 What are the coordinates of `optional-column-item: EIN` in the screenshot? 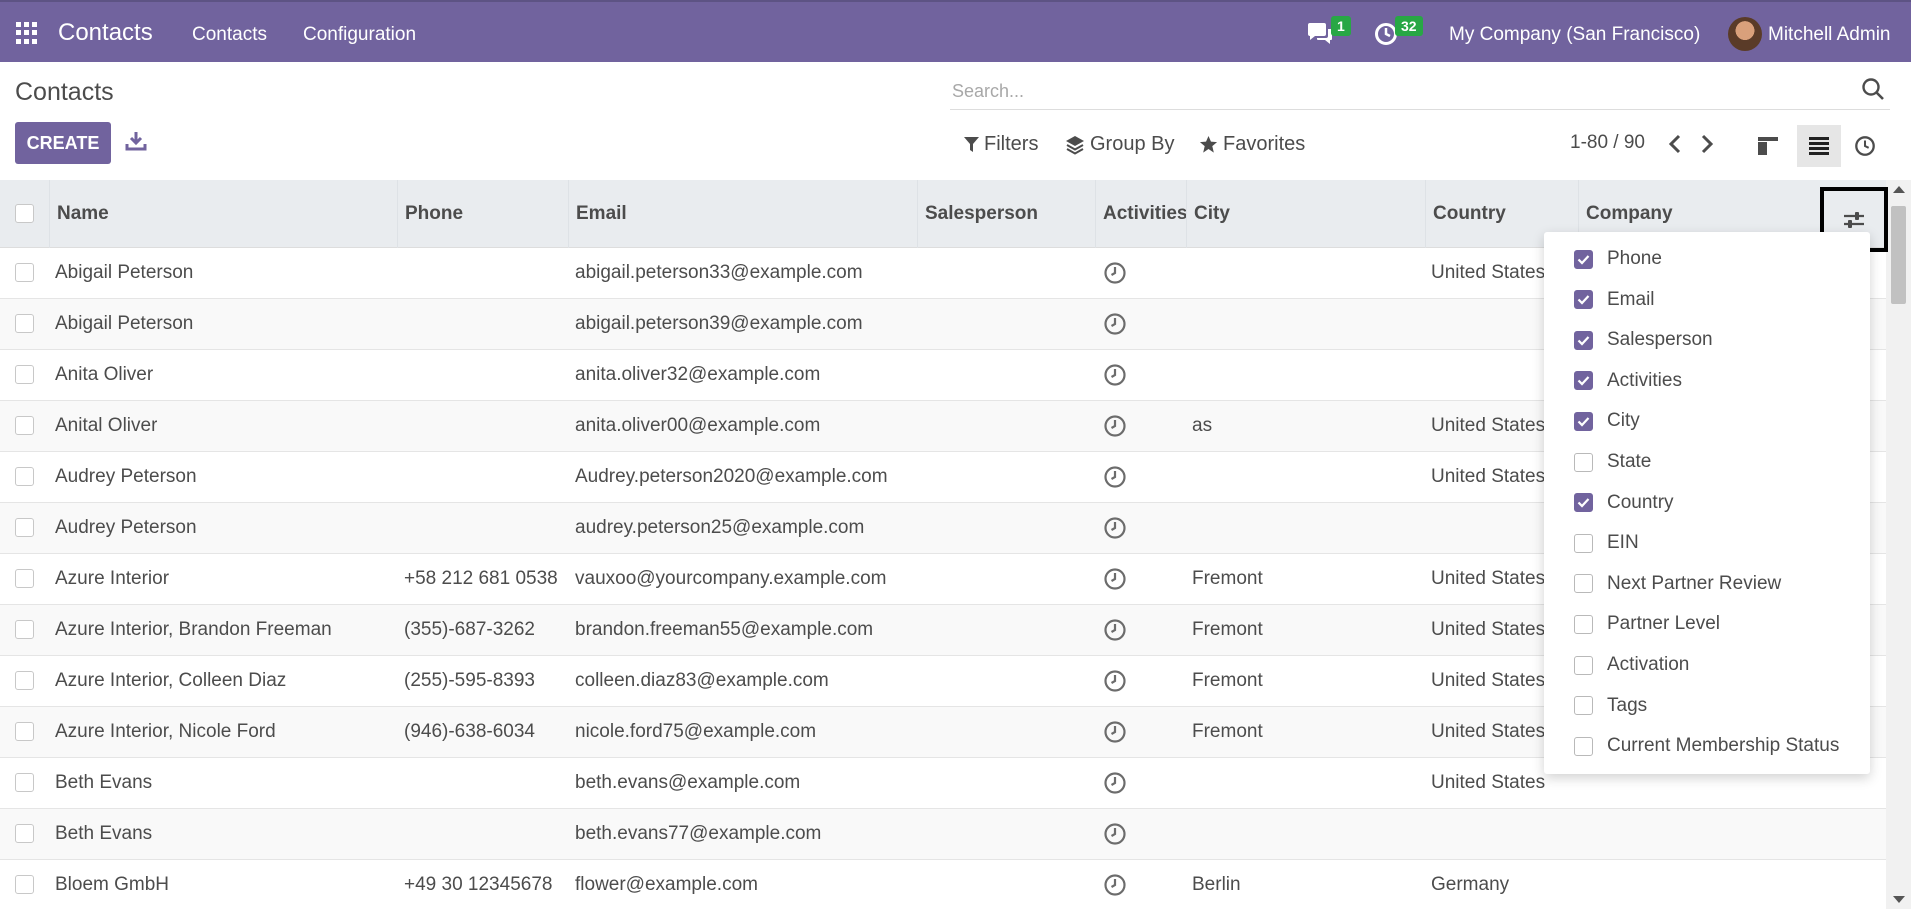 It's located at (1606, 543).